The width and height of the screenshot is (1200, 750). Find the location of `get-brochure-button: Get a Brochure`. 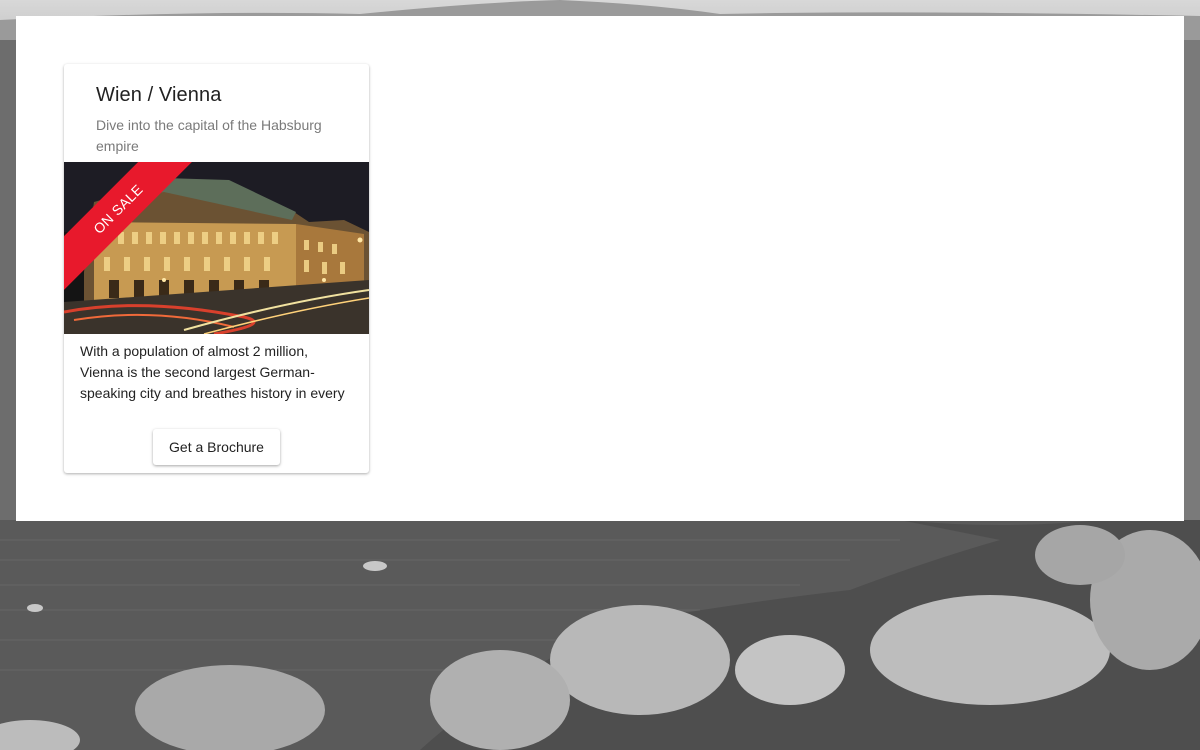

get-brochure-button: Get a Brochure is located at coordinates (216, 447).